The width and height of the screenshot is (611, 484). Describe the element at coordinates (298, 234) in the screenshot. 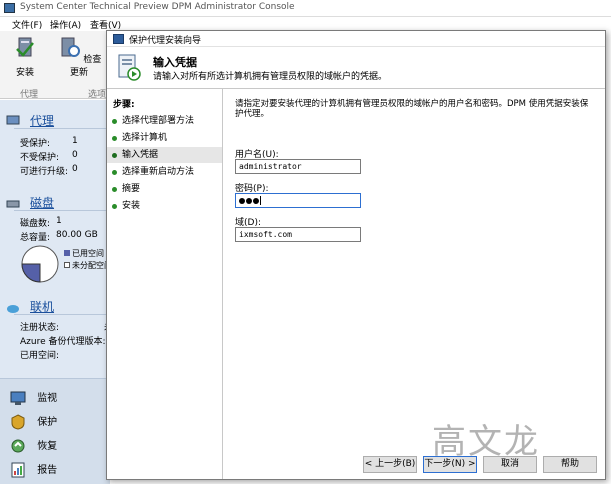

I see `domain-field: ixmsoft.com` at that location.